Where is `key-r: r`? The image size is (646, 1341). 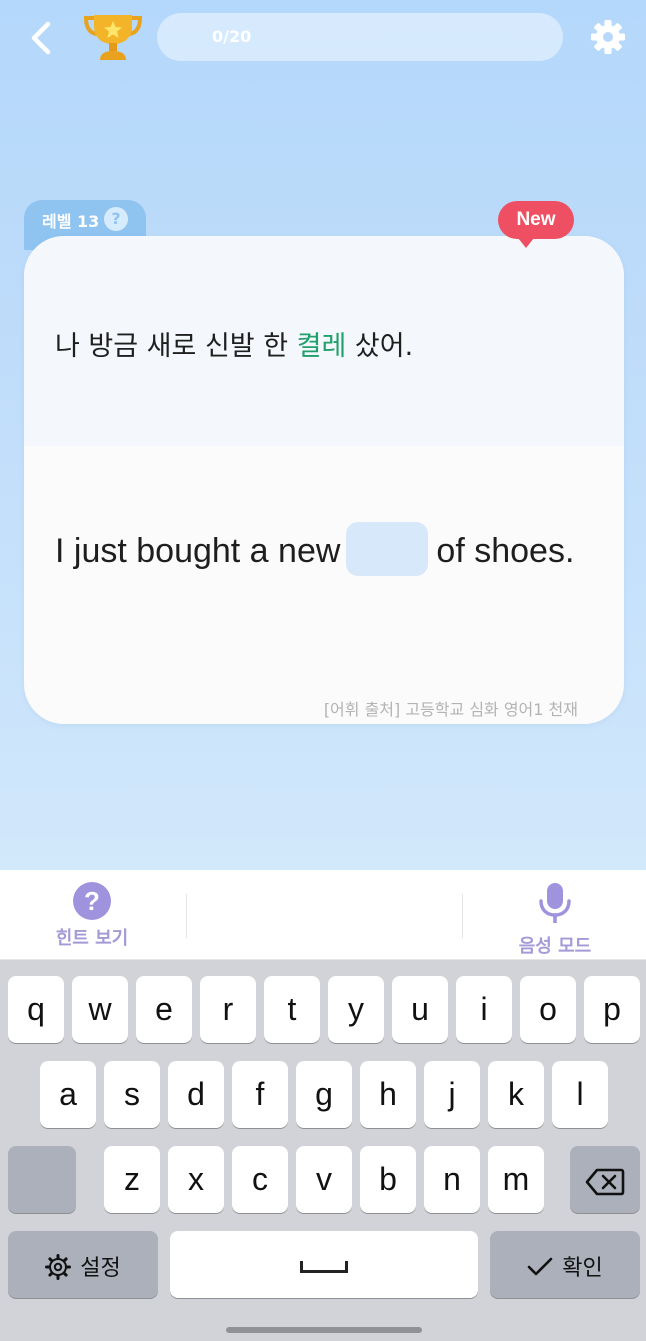
key-r: r is located at coordinates (228, 1009).